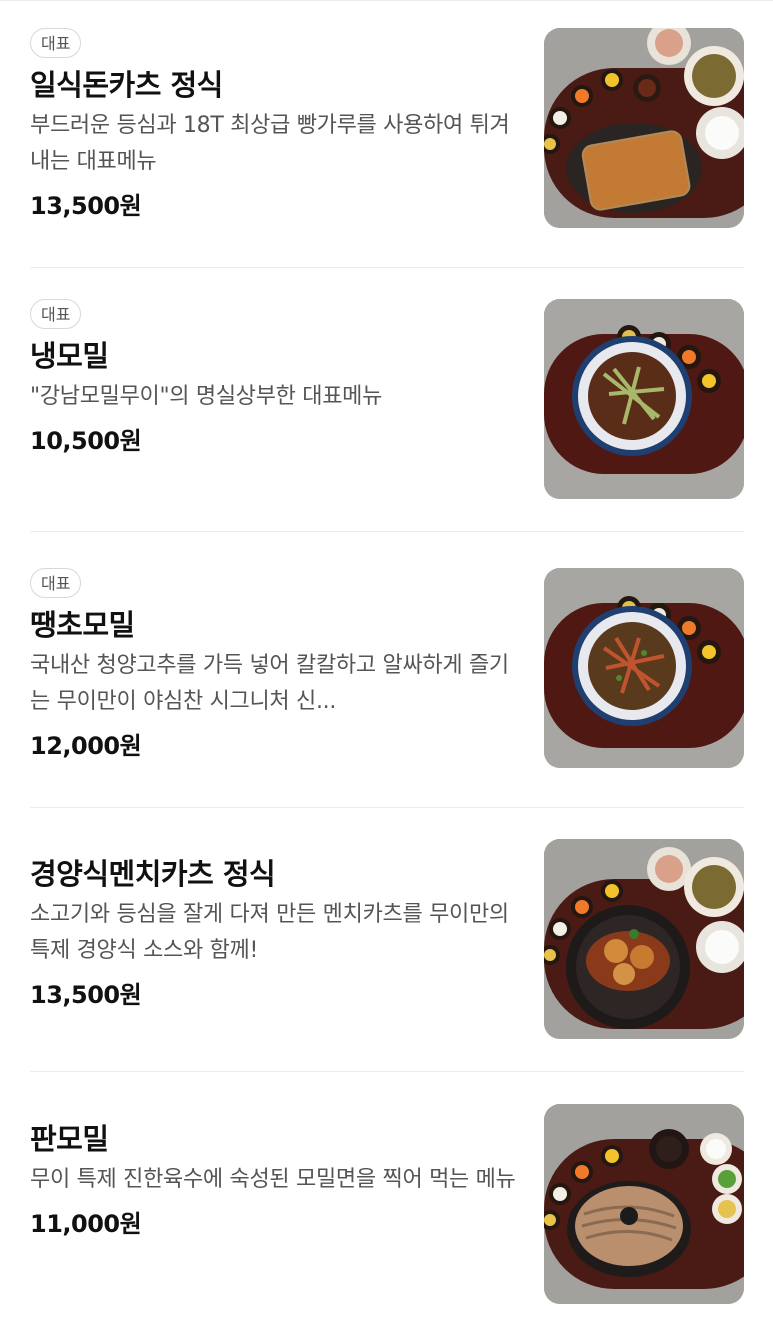 The height and width of the screenshot is (1323, 773). What do you see at coordinates (206, 396) in the screenshot?
I see `menu-item-description: "강남모밀무이"의 명실상부한 대표메뉴` at bounding box center [206, 396].